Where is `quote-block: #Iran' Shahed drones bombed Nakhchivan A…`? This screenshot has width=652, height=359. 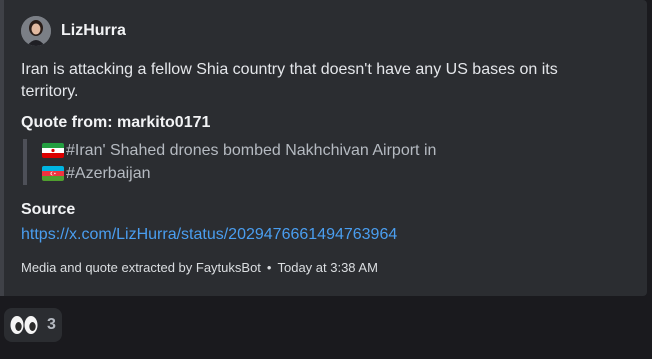
quote-block: #Iran' Shahed drones bombed Nakhchivan A… is located at coordinates (273, 162).